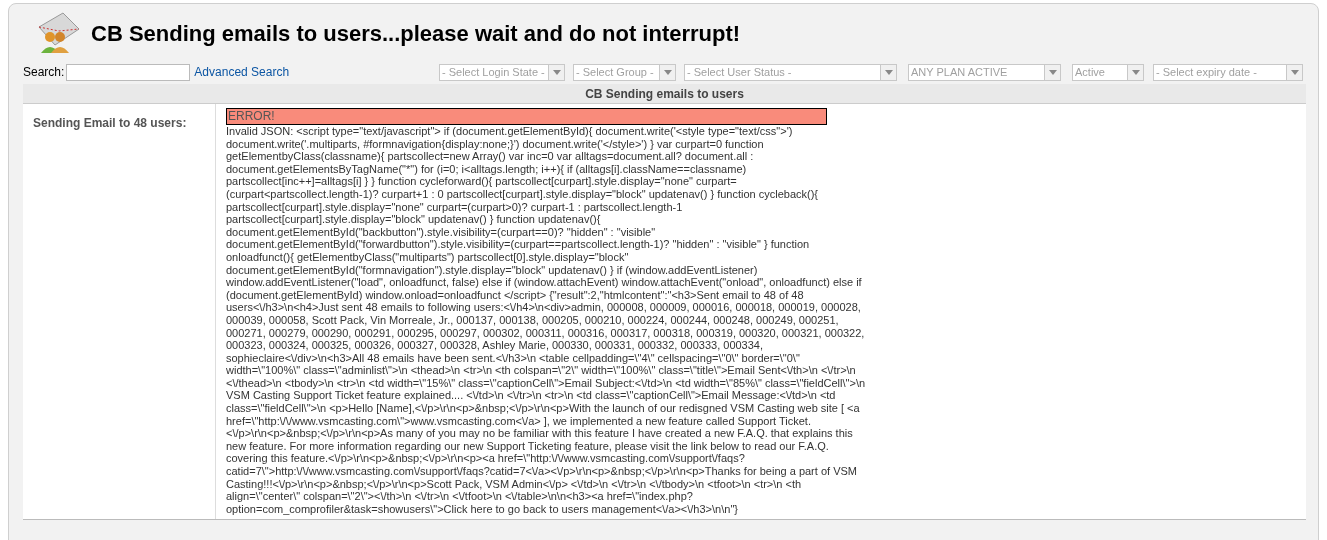 The width and height of the screenshot is (1327, 540). What do you see at coordinates (526, 116) in the screenshot?
I see `error-title: ERROR!` at bounding box center [526, 116].